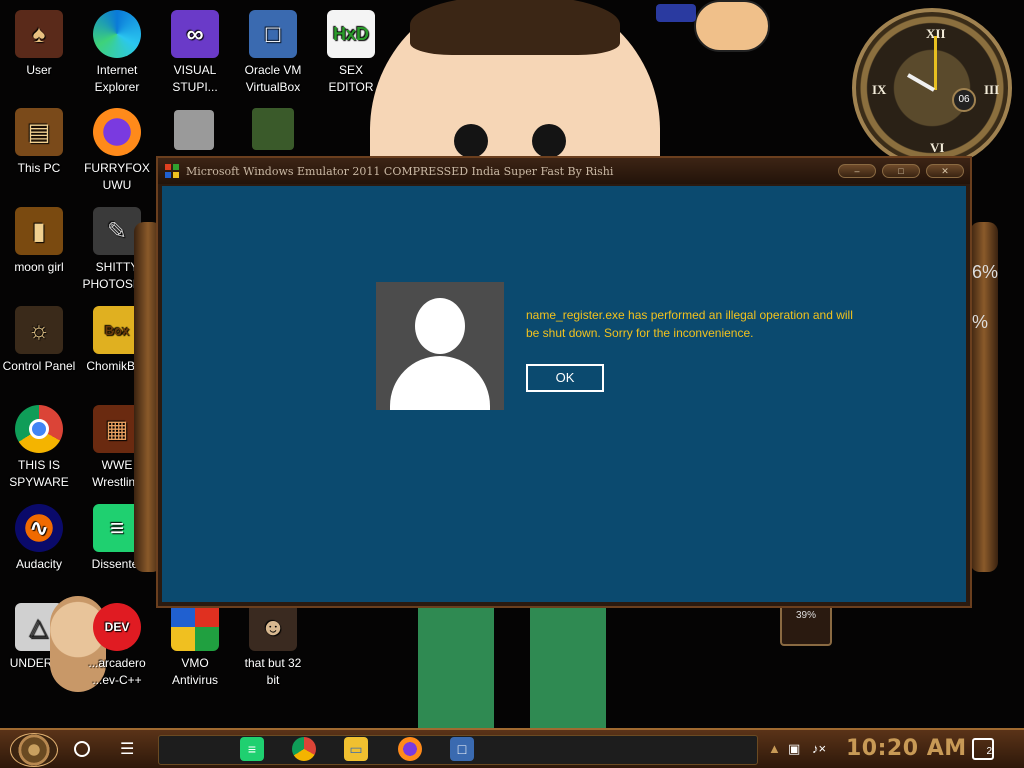 This screenshot has width=1024, height=768. Describe the element at coordinates (39, 132) in the screenshot. I see `computer-icon: ▤` at that location.